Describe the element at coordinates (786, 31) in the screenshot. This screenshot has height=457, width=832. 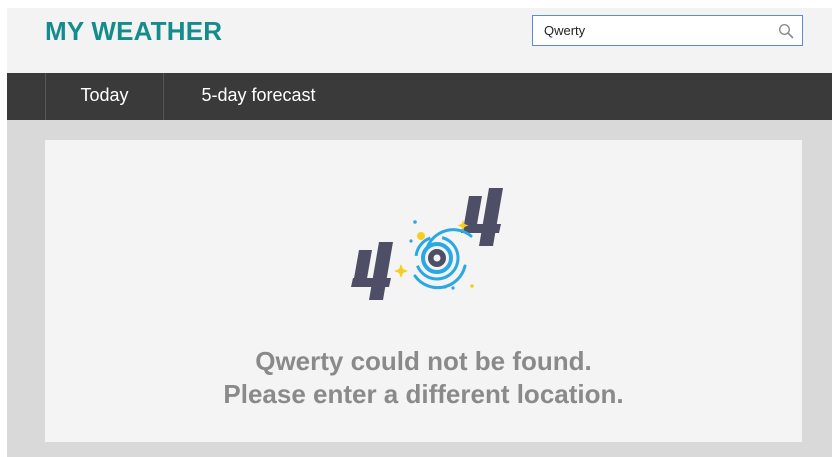
I see `search-icon` at that location.